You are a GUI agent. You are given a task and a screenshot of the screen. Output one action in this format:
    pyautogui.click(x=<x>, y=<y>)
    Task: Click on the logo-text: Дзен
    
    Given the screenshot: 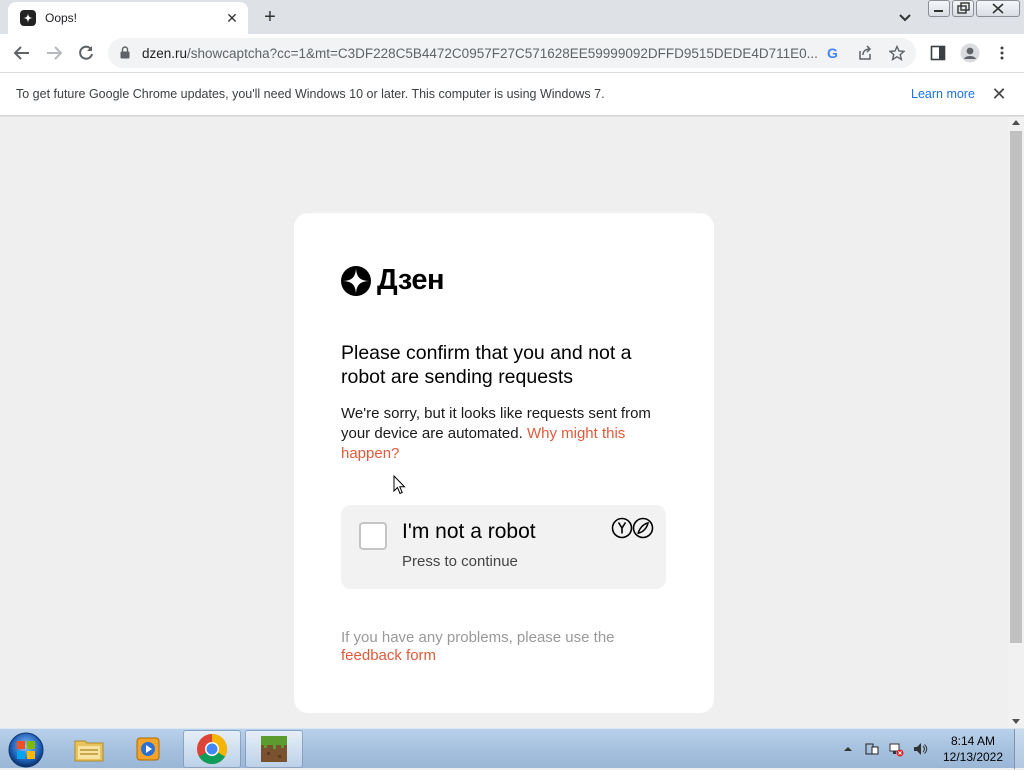 What is the action you would take?
    pyautogui.click(x=411, y=280)
    